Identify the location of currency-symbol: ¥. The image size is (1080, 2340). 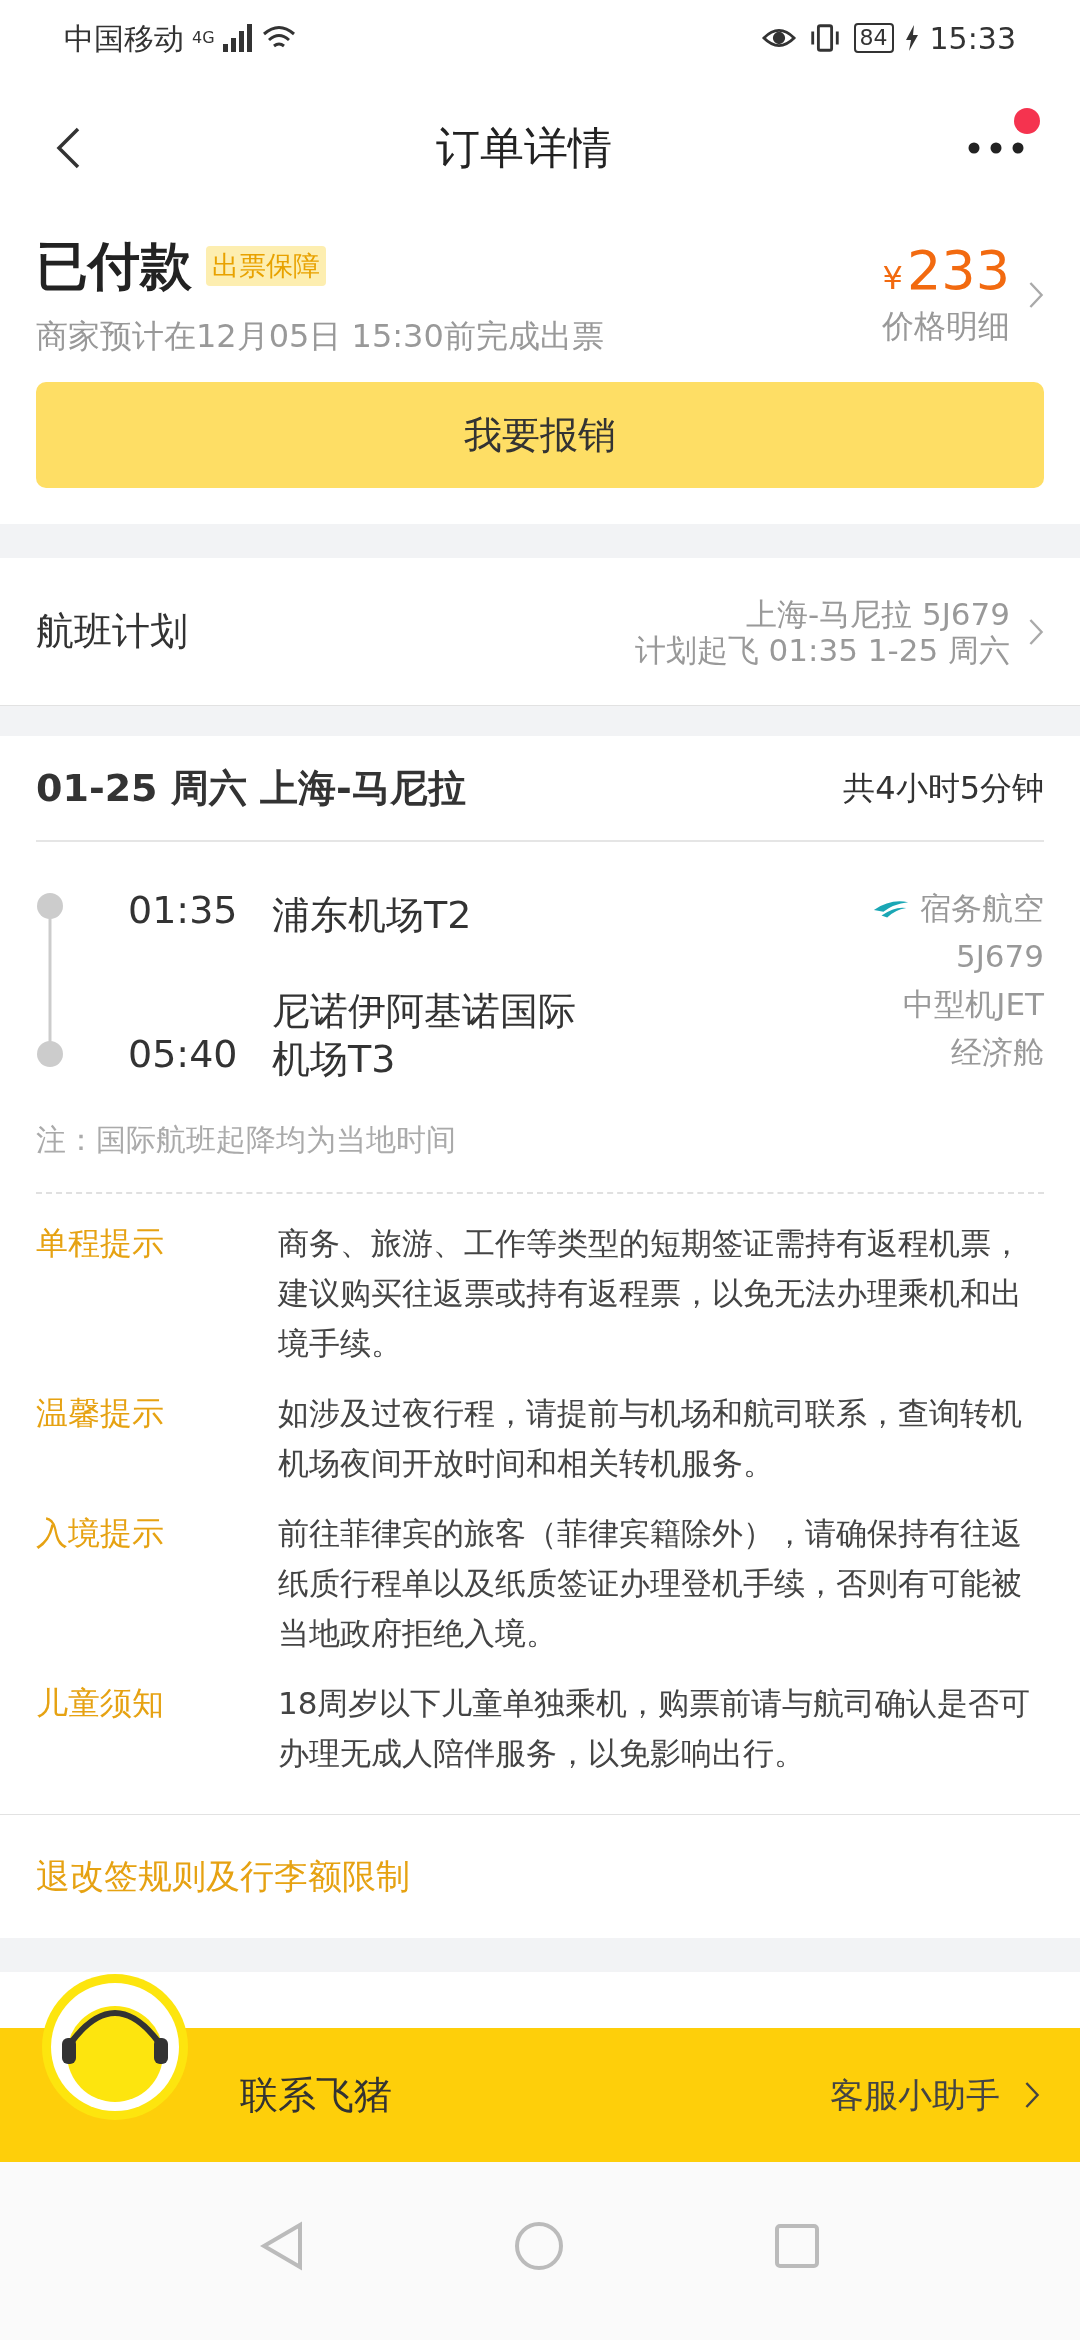
(892, 278).